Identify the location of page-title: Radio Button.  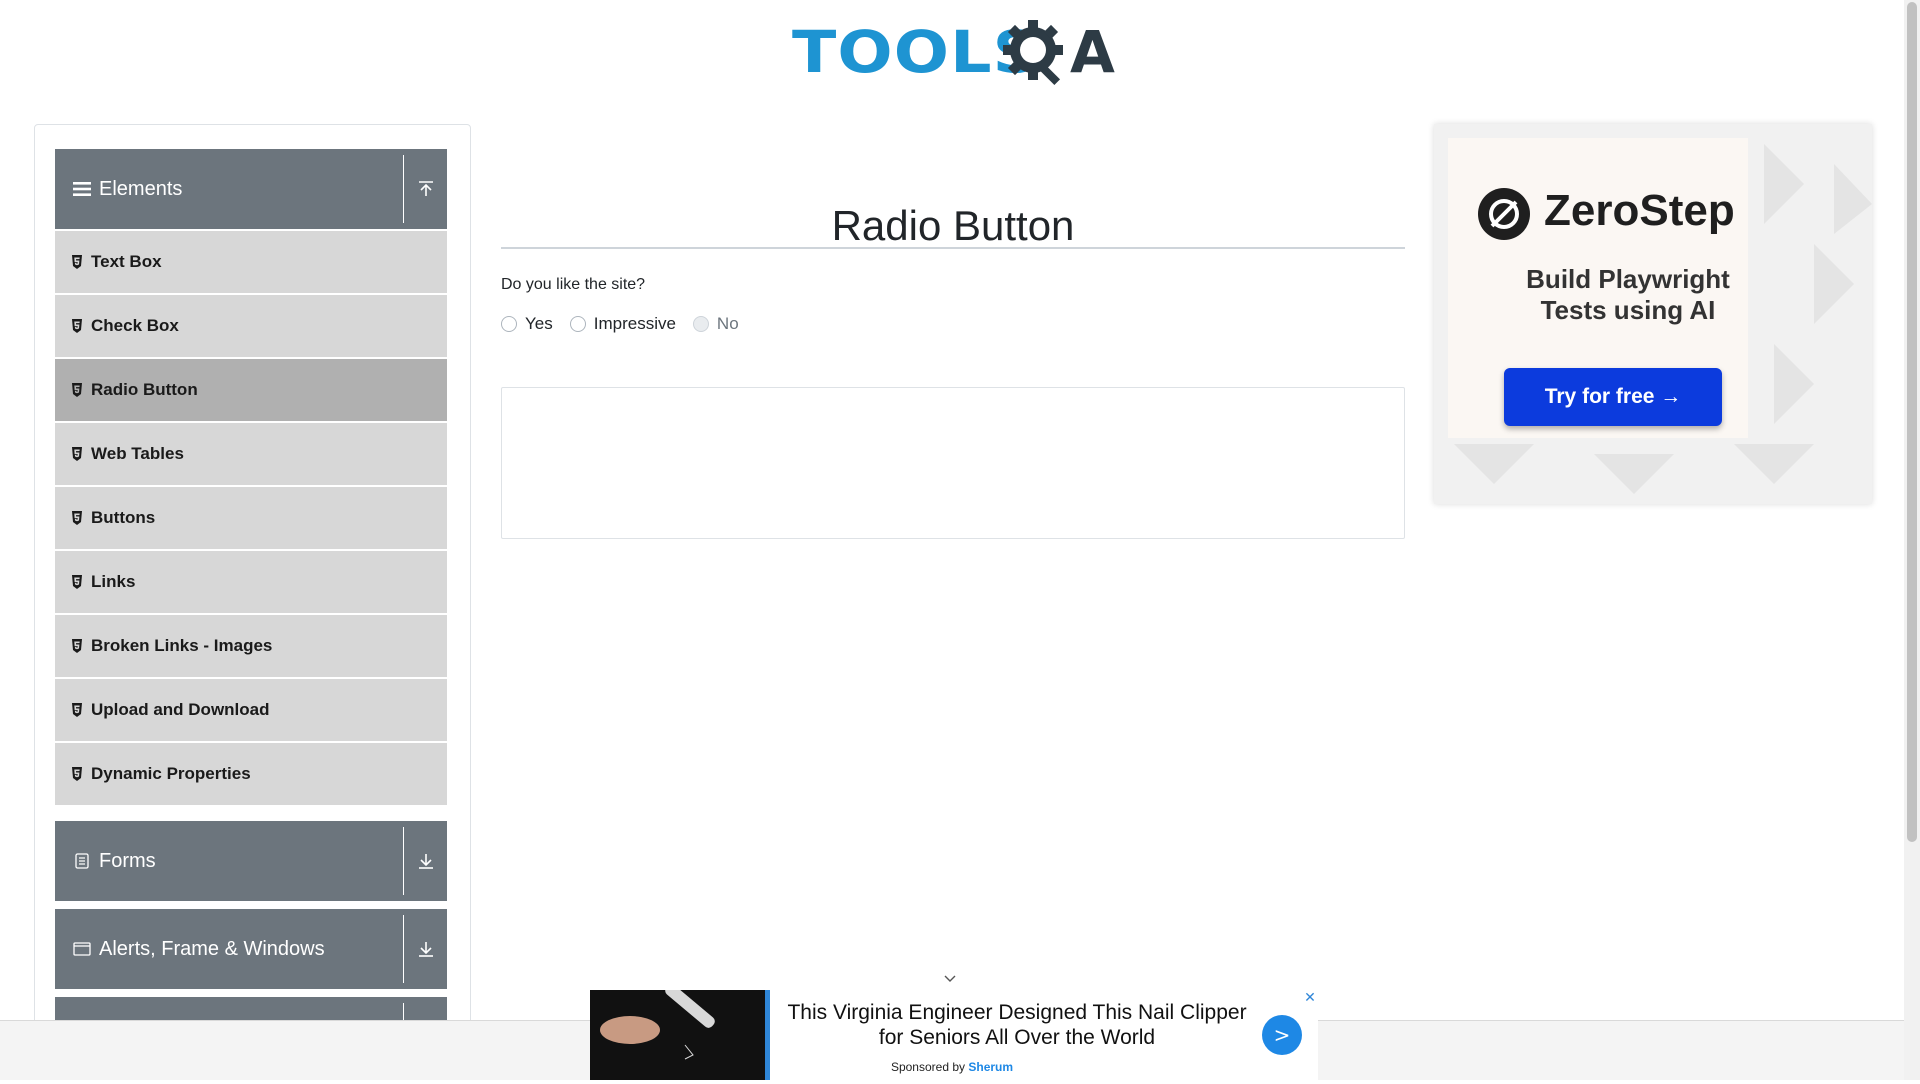
(953, 226).